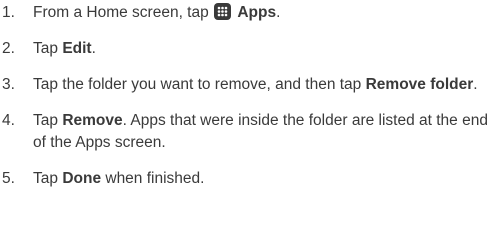 Image resolution: width=502 pixels, height=241 pixels. I want to click on step-text: From a Home screen, tap, so click(123, 12).